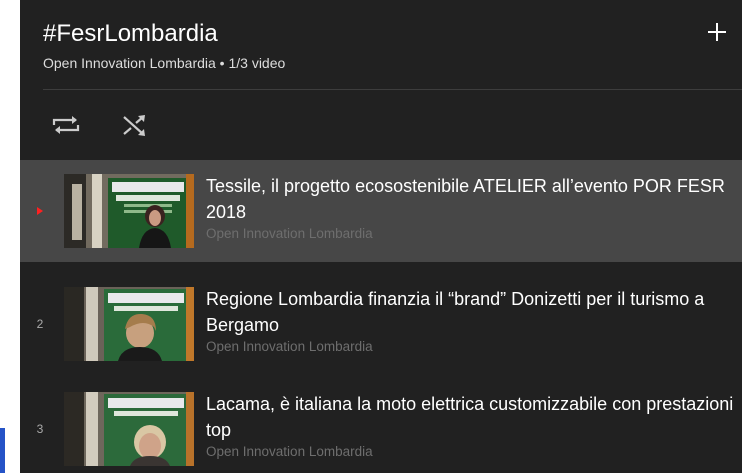 The height and width of the screenshot is (473, 742). I want to click on playlist-controls, so click(381, 125).